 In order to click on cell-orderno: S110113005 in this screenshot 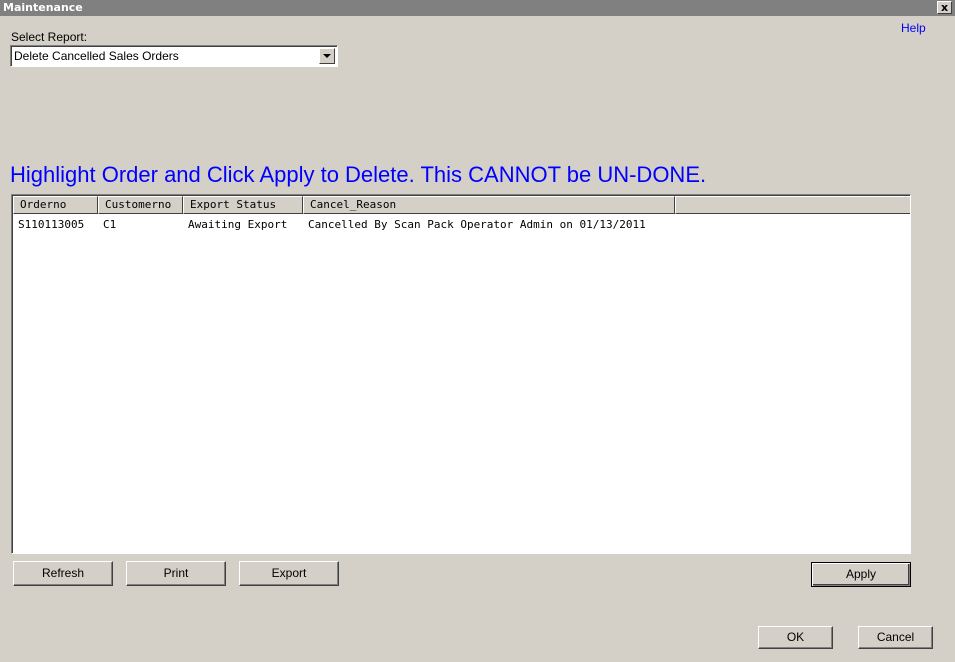, I will do `click(51, 224)`.